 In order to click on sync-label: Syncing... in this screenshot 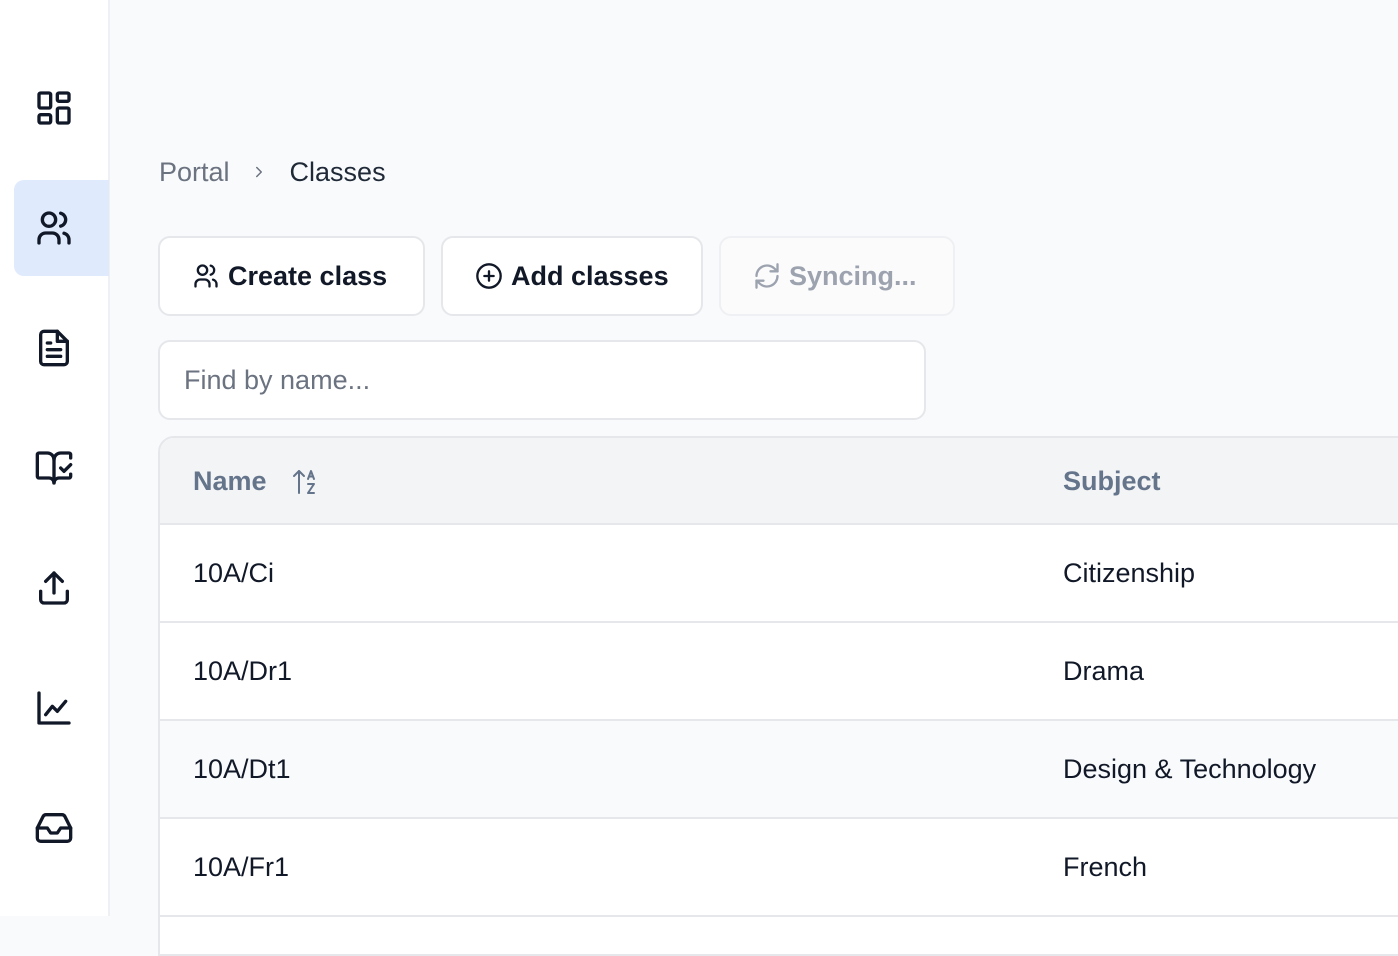, I will do `click(853, 276)`.